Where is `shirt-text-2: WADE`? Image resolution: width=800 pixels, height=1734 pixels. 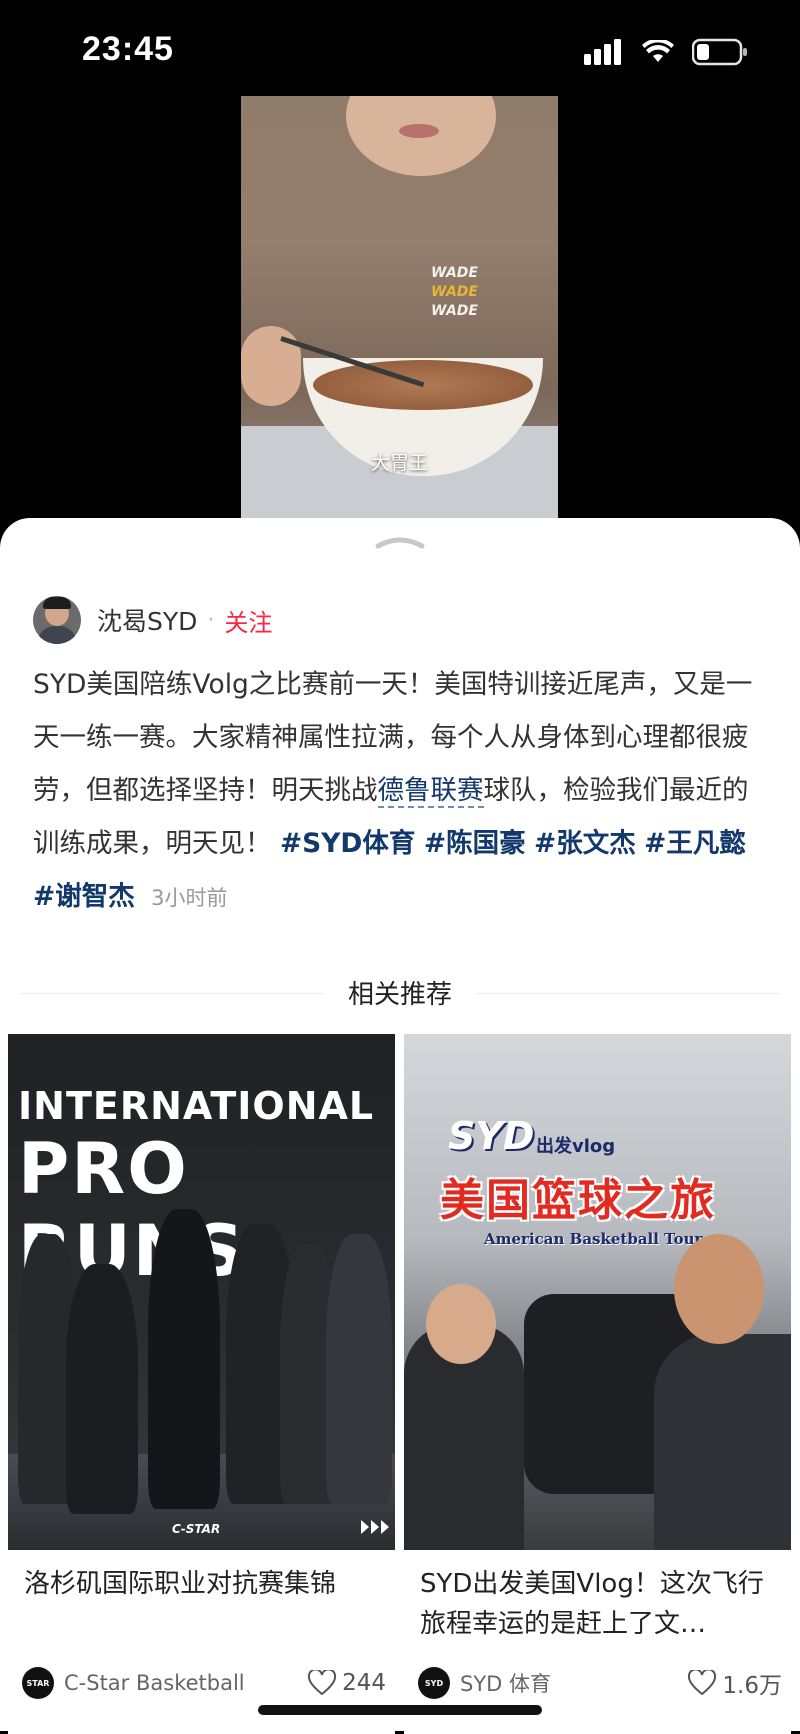 shirt-text-2: WADE is located at coordinates (454, 292).